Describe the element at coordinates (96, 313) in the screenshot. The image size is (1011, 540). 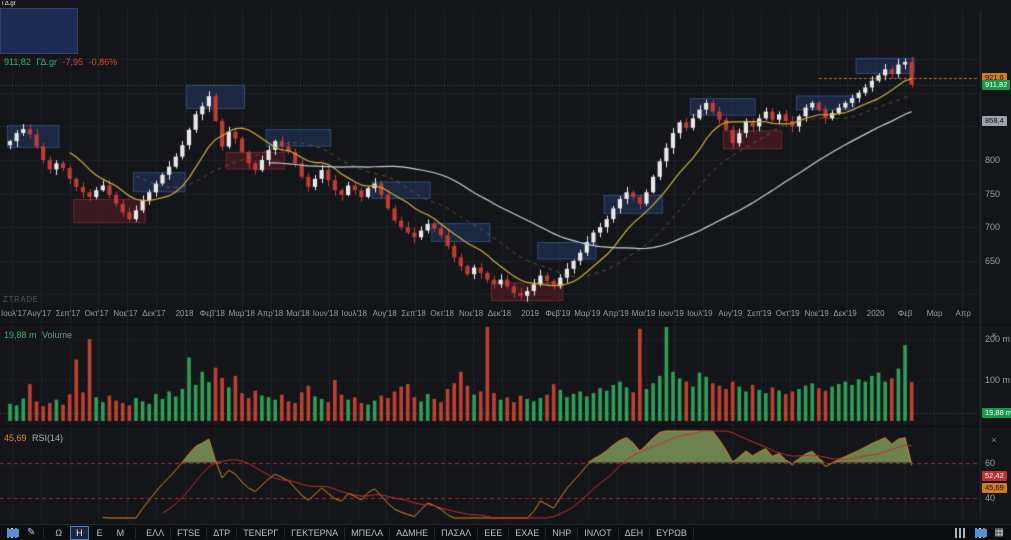
I see `x-axis-month-label: Οκτ'17` at that location.